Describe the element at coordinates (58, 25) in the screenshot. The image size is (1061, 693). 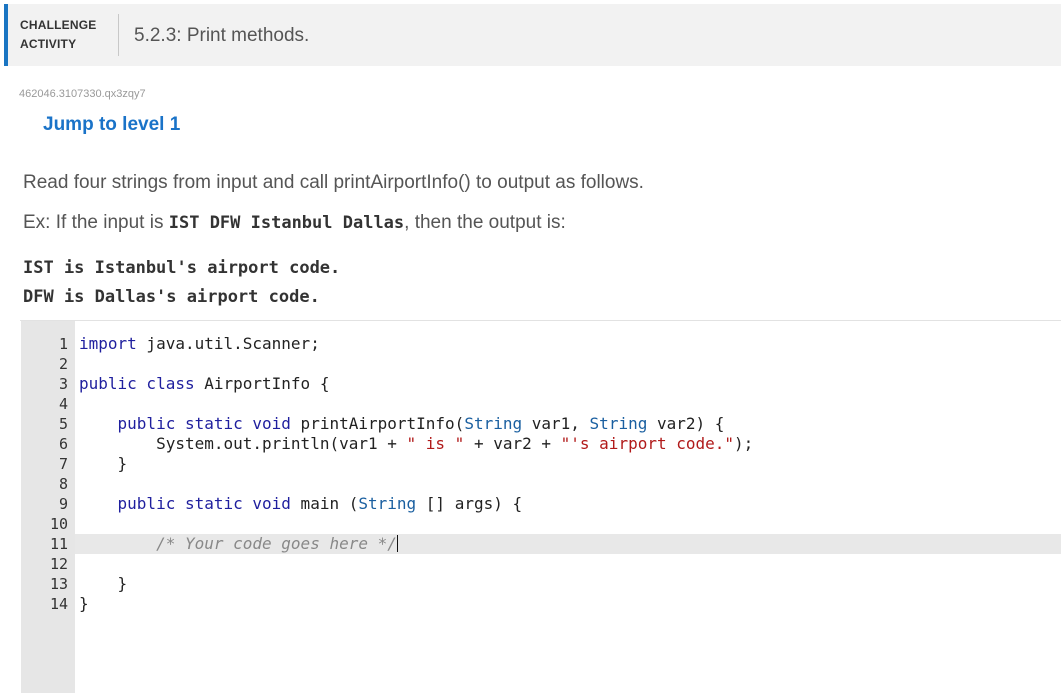
I see `badge-line-1: CHALLENGE` at that location.